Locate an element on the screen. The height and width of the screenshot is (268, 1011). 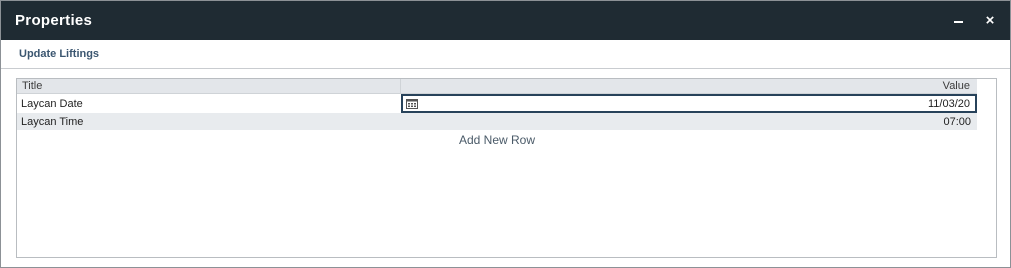
laycan-time-value: 07:00 is located at coordinates (689, 121).